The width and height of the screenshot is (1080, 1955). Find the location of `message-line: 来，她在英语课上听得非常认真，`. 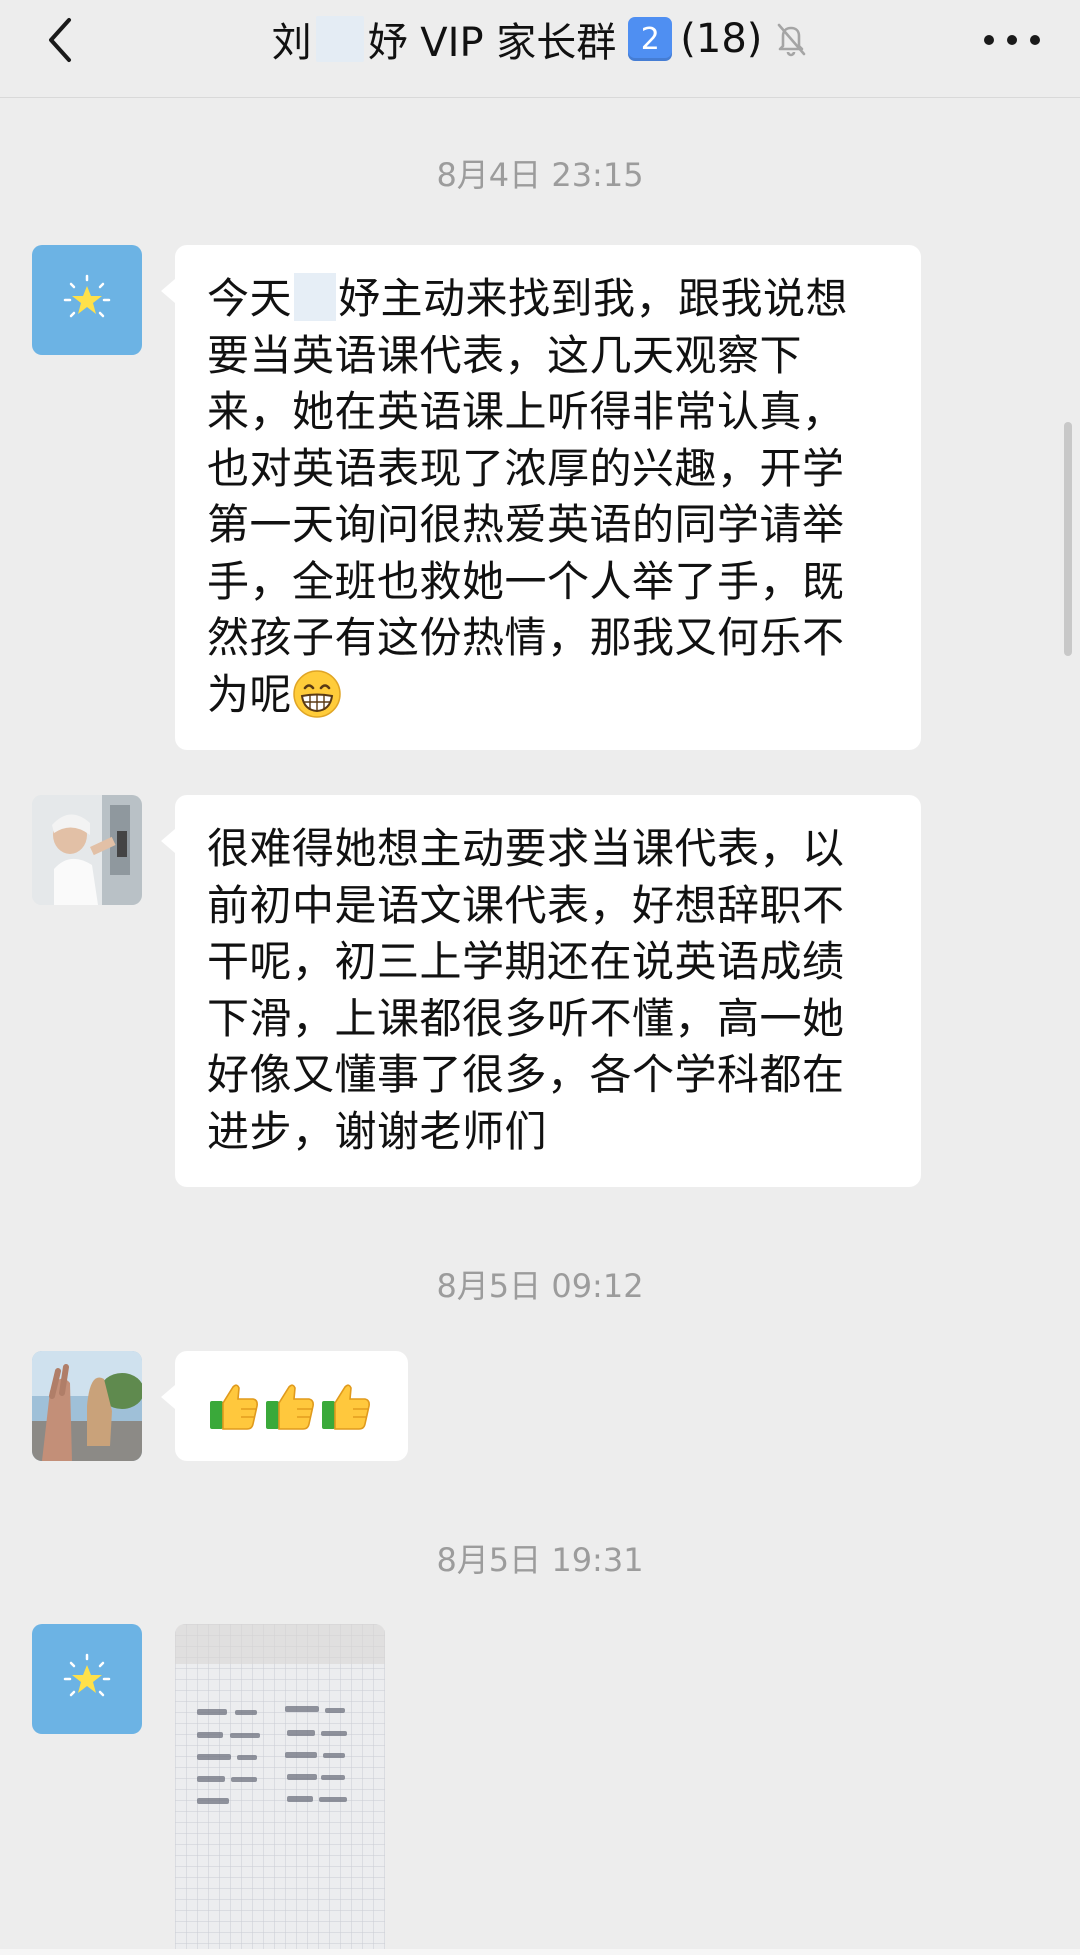

message-line: 来，她在英语课上听得非常认真， is located at coordinates (526, 411).